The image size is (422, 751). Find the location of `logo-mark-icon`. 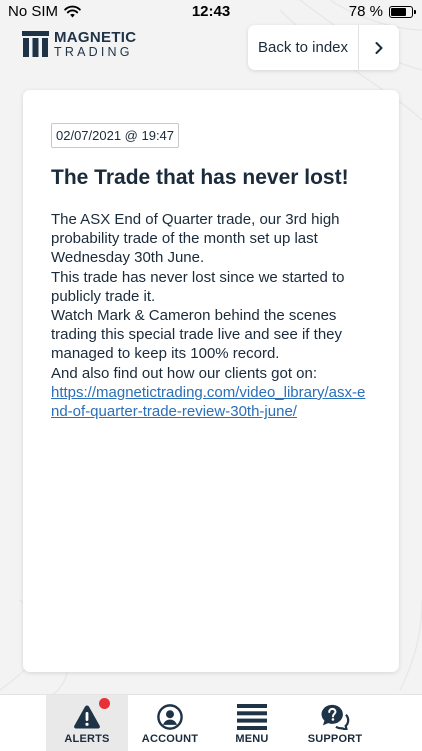

logo-mark-icon is located at coordinates (35, 44).